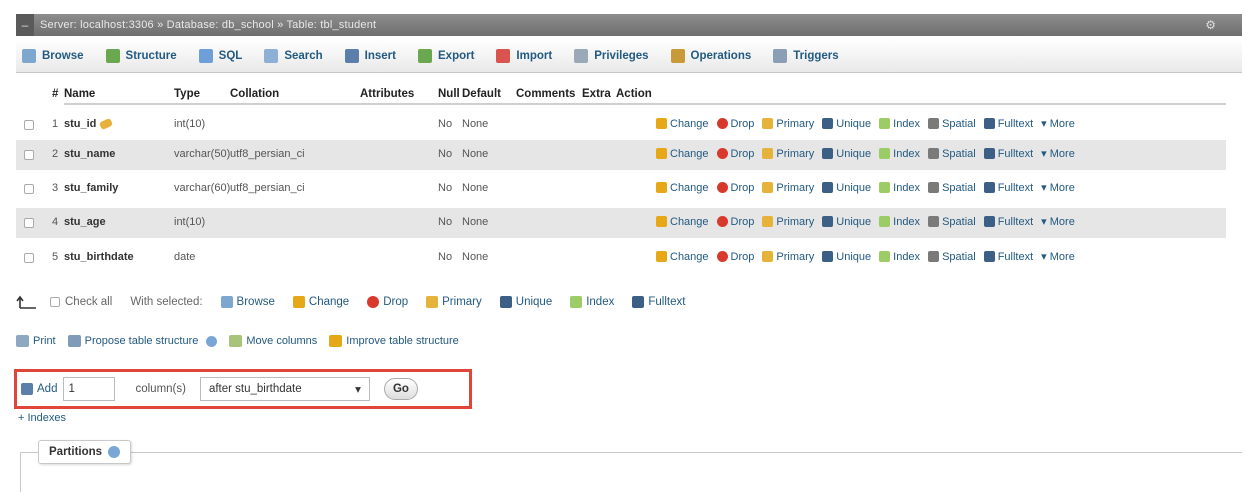 The image size is (1246, 492). What do you see at coordinates (25, 25) in the screenshot?
I see `minimize-icon: –` at bounding box center [25, 25].